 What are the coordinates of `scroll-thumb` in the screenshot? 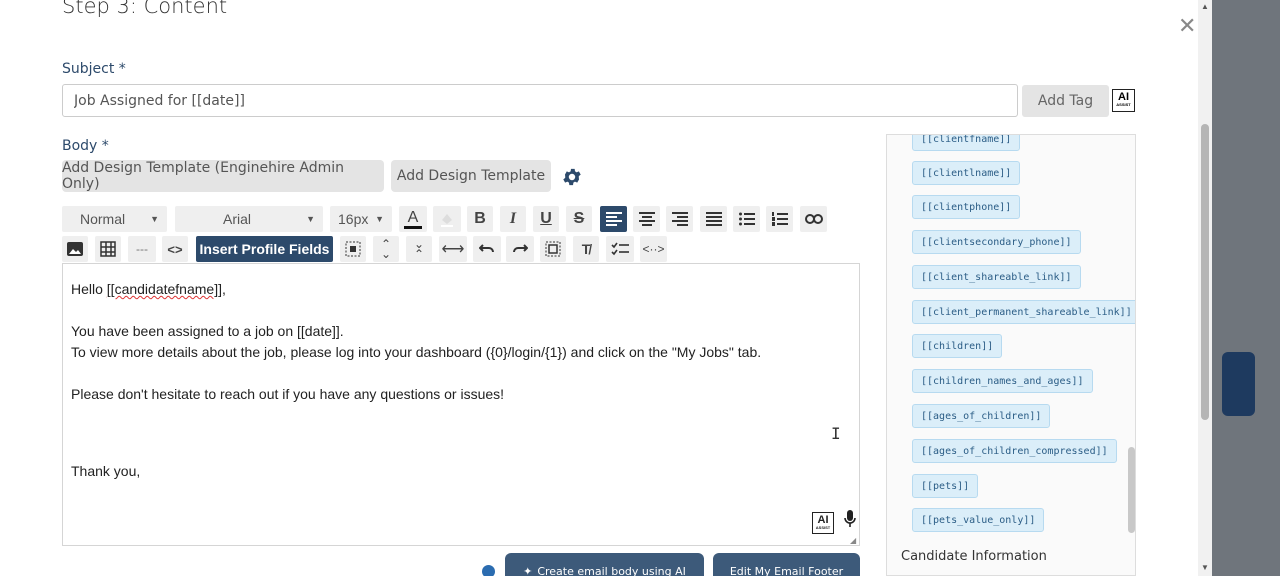 It's located at (1205, 272).